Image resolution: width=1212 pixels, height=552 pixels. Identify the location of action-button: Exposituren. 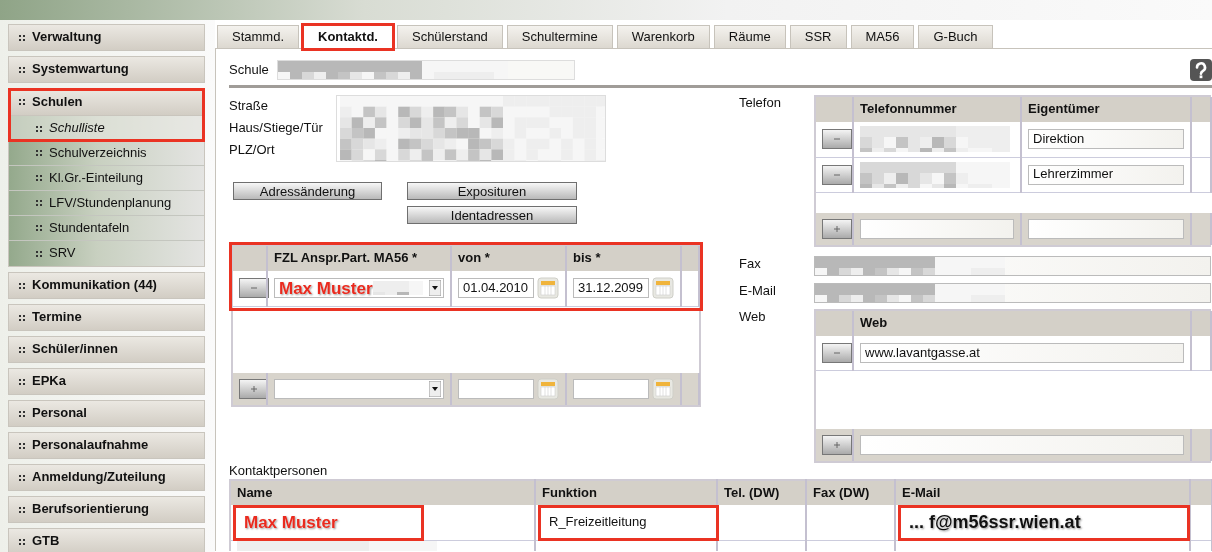
(492, 191).